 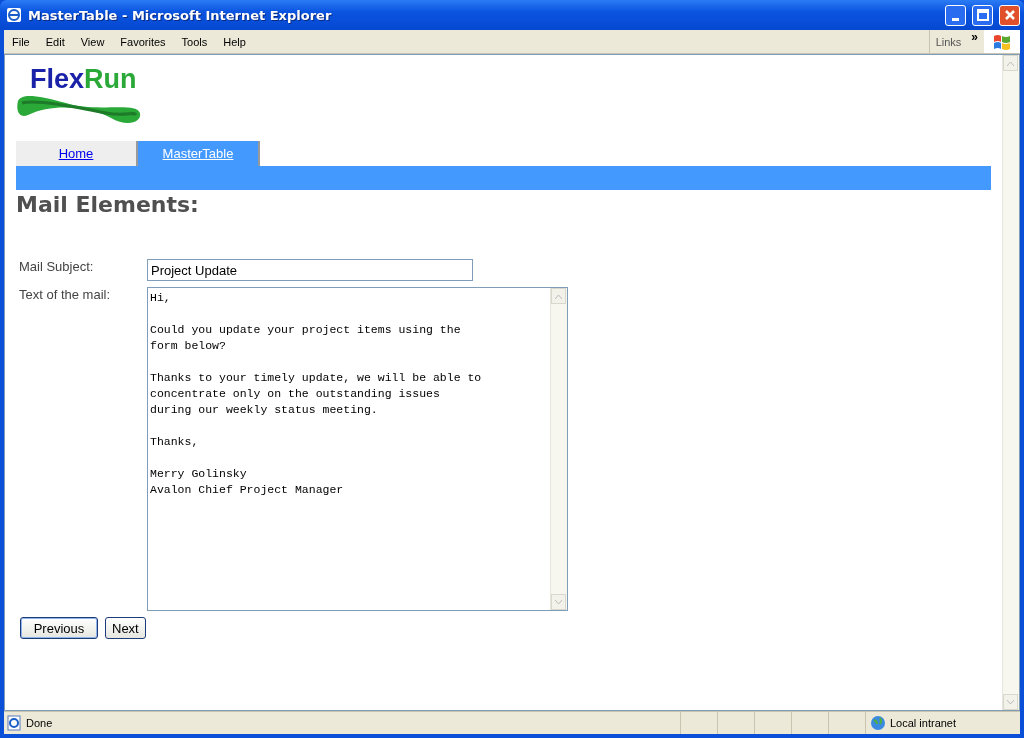 I want to click on zone-text: Local intranet, so click(x=923, y=723).